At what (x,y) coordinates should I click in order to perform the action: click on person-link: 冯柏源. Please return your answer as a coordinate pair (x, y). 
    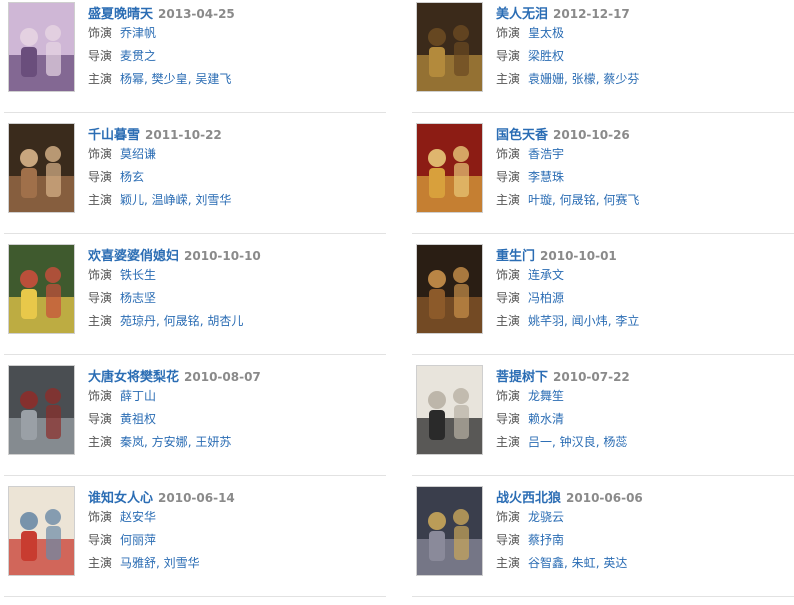
    Looking at the image, I should click on (546, 298).